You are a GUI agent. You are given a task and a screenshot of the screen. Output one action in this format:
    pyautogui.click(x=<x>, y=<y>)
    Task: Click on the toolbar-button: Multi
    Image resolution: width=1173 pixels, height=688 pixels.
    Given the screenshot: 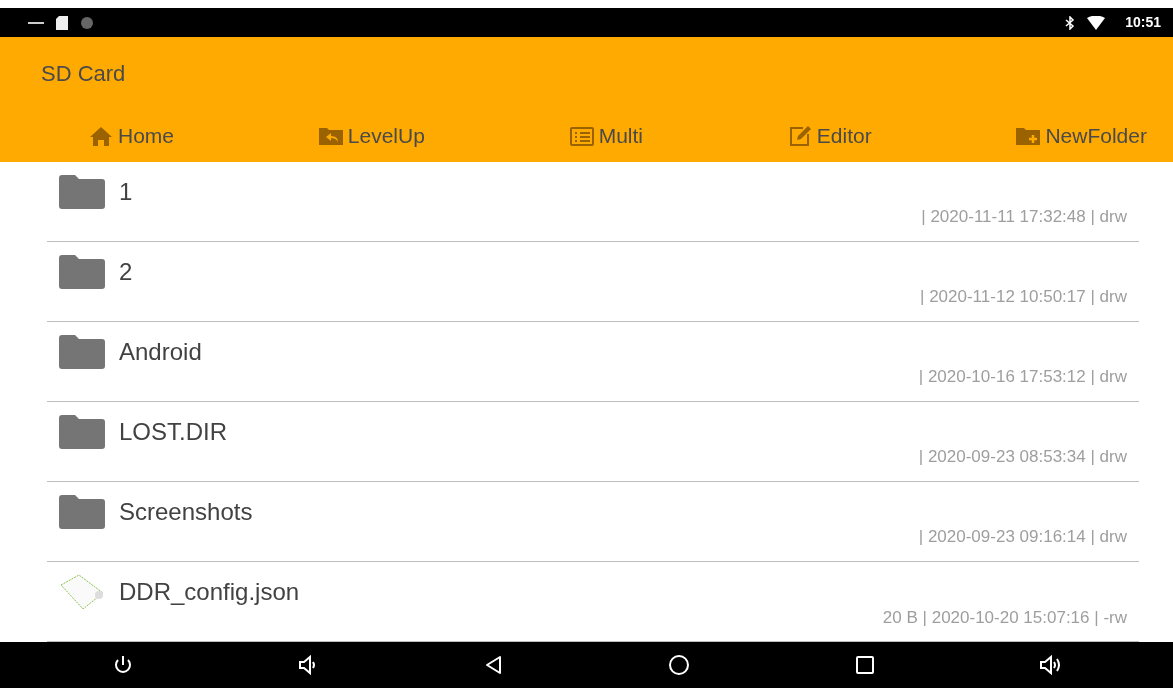 What is the action you would take?
    pyautogui.click(x=605, y=135)
    